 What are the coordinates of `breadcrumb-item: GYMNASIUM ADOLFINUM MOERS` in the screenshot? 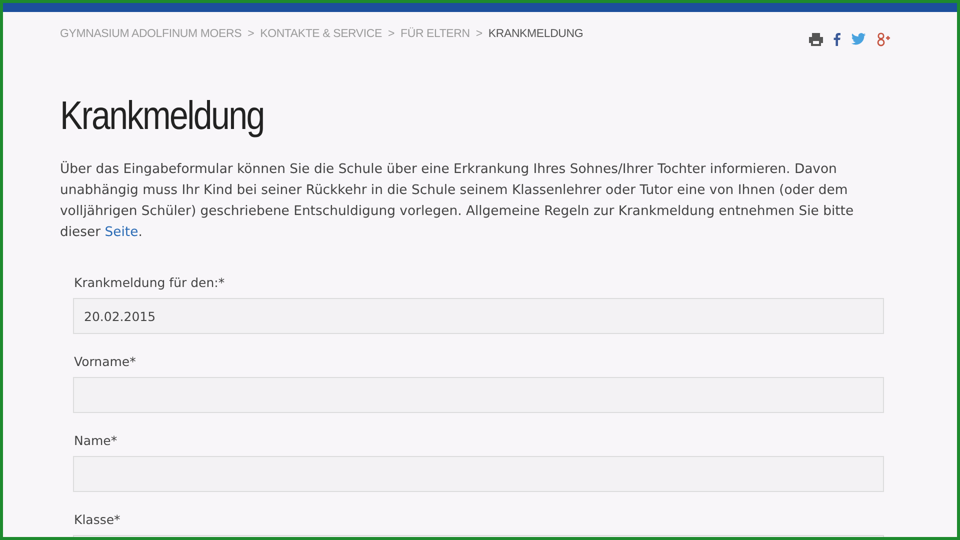 It's located at (151, 34).